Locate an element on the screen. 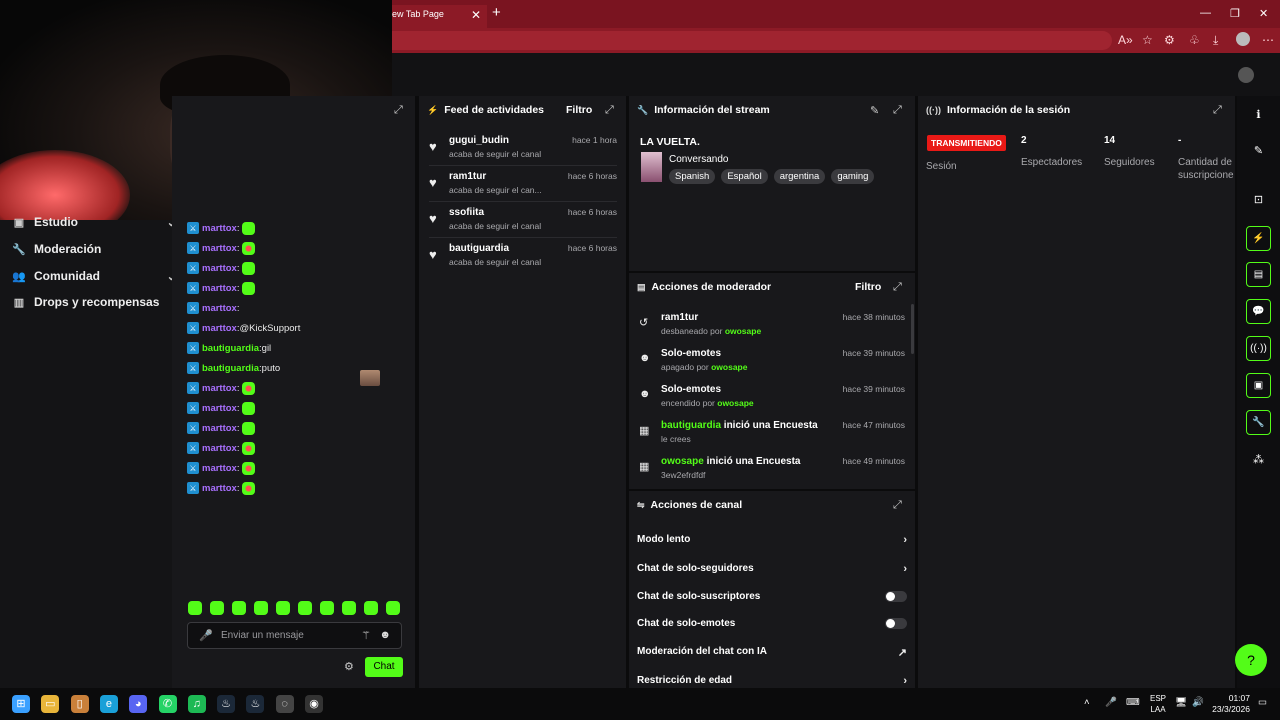  broadcast-icon: ((·)) is located at coordinates (1258, 348).